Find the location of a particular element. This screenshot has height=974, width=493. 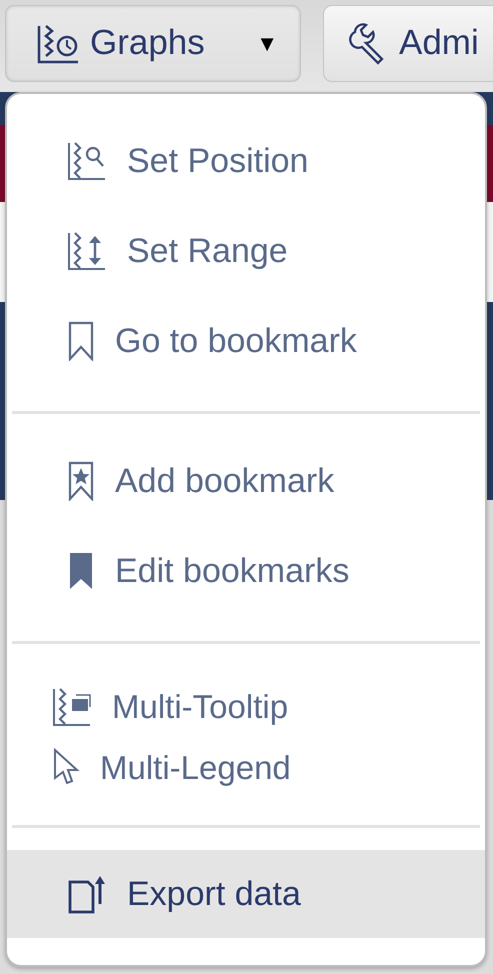

chart-range-icon is located at coordinates (87, 251).